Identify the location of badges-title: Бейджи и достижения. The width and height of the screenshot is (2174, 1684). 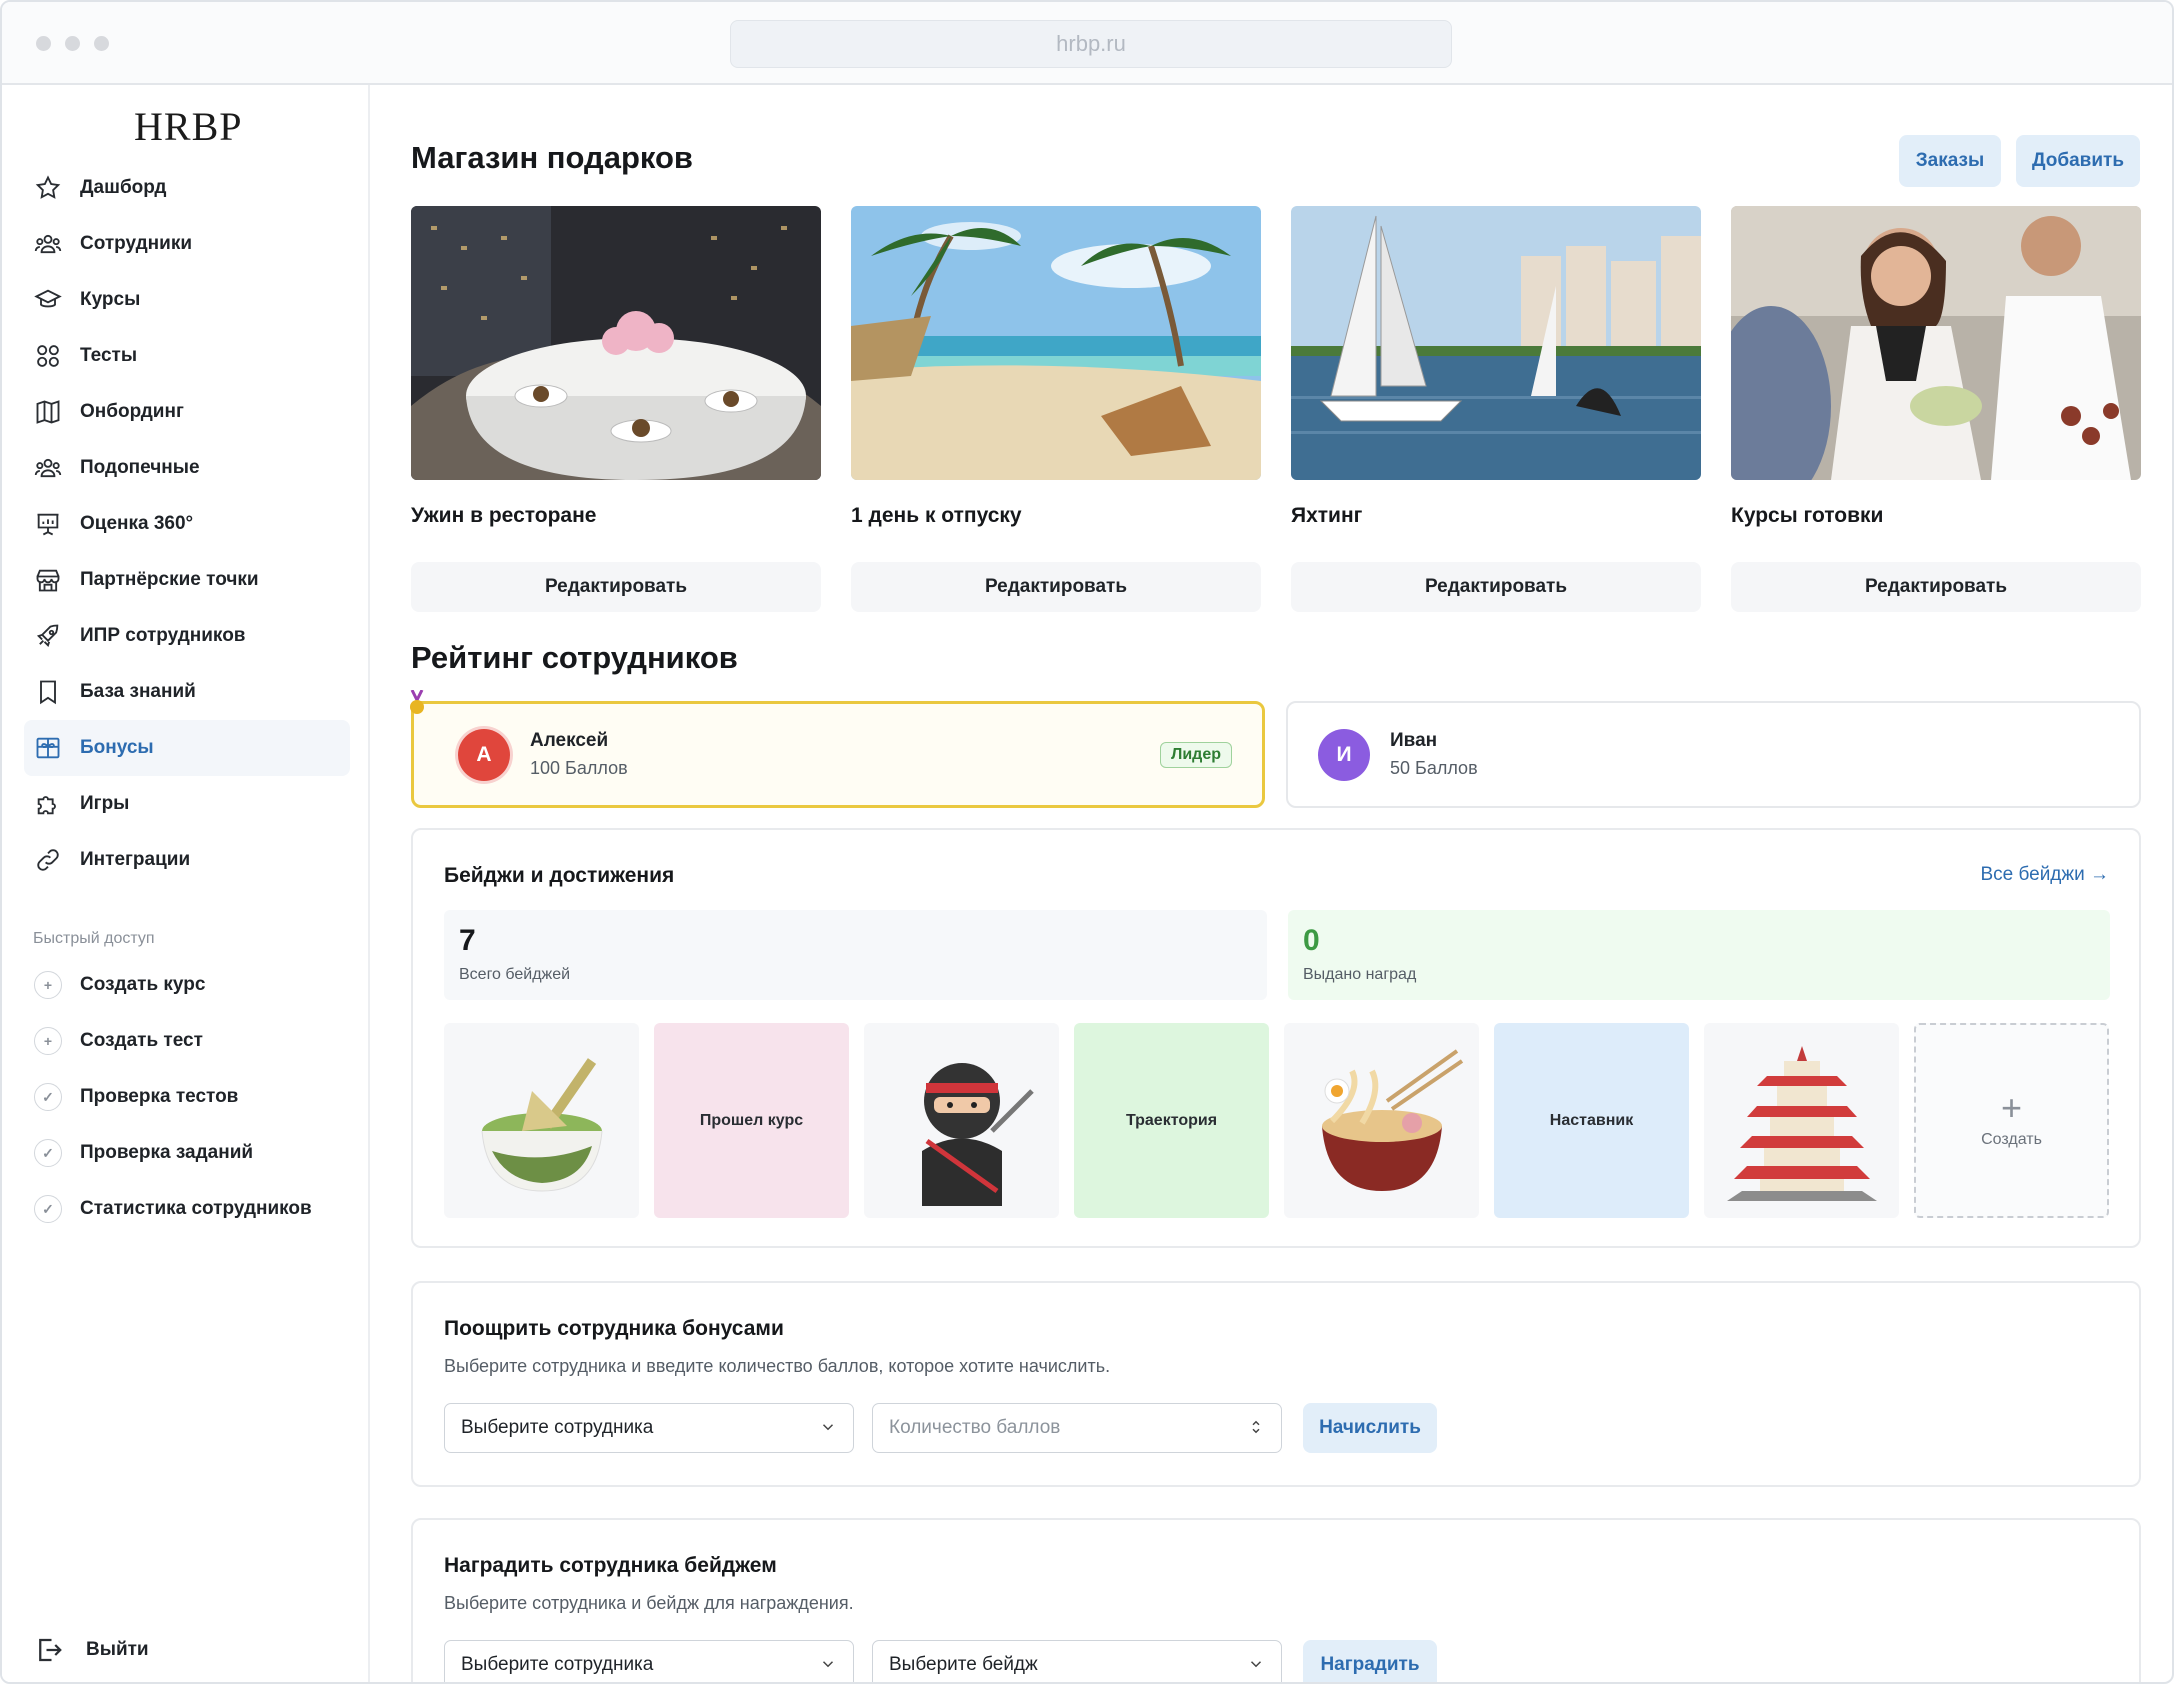
(559, 875).